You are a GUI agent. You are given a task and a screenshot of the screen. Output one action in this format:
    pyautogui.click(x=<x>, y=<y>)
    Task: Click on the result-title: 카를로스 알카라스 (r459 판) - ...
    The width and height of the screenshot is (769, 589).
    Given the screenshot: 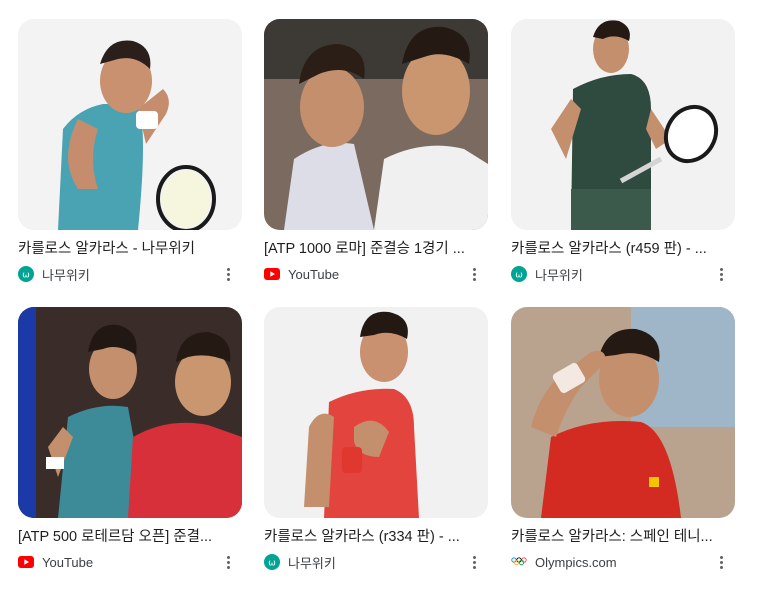 What is the action you would take?
    pyautogui.click(x=617, y=249)
    